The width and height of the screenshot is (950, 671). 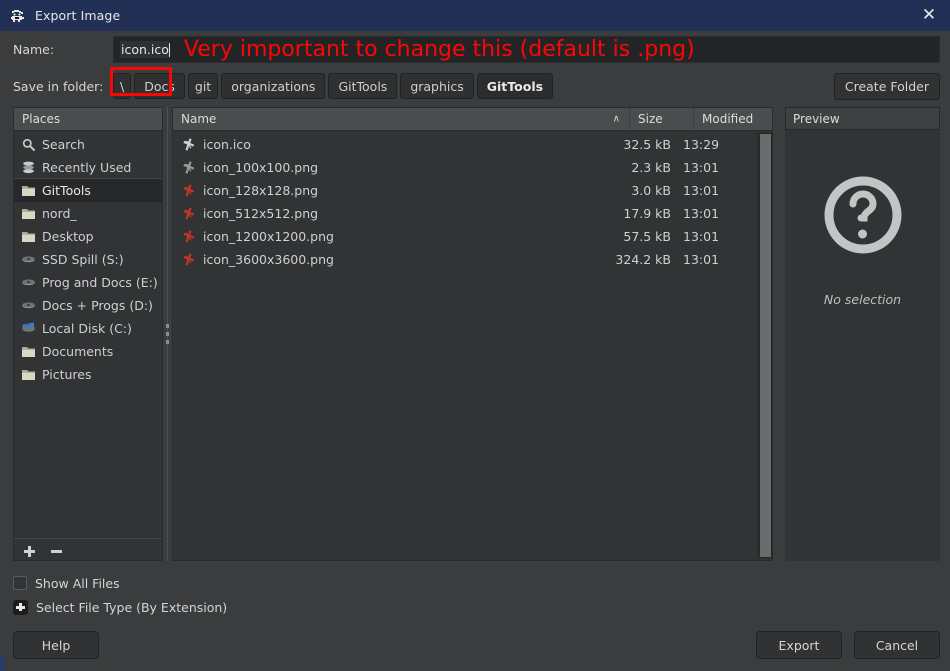 I want to click on breadcrumb-item: git, so click(x=203, y=86).